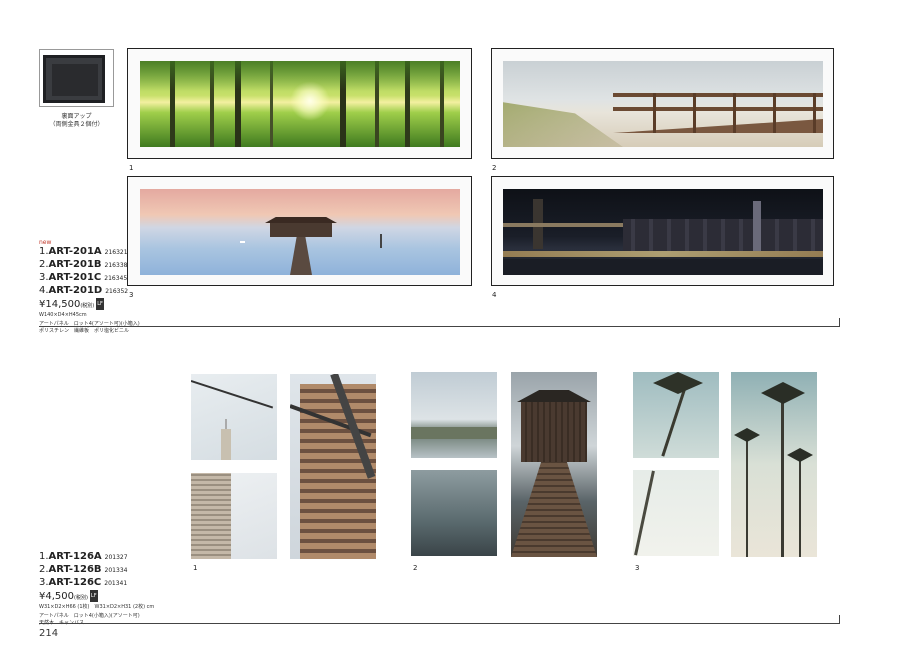 The width and height of the screenshot is (900, 663). Describe the element at coordinates (68, 596) in the screenshot. I see `price: ¥4,500(税別) LF` at that location.